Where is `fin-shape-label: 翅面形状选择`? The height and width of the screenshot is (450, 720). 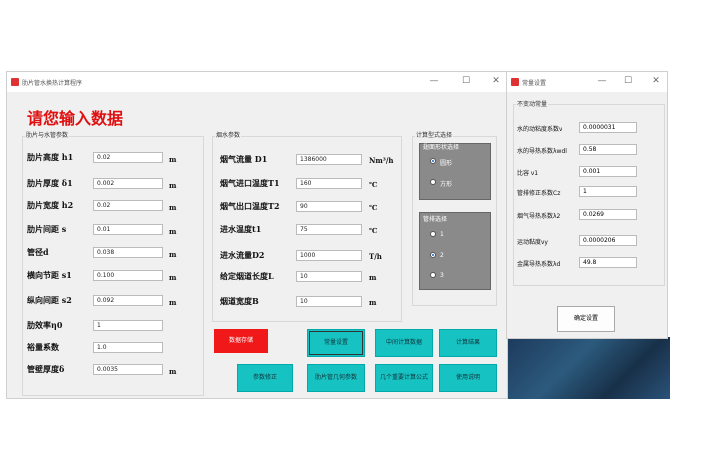 fin-shape-label: 翅面形状选择 is located at coordinates (441, 147).